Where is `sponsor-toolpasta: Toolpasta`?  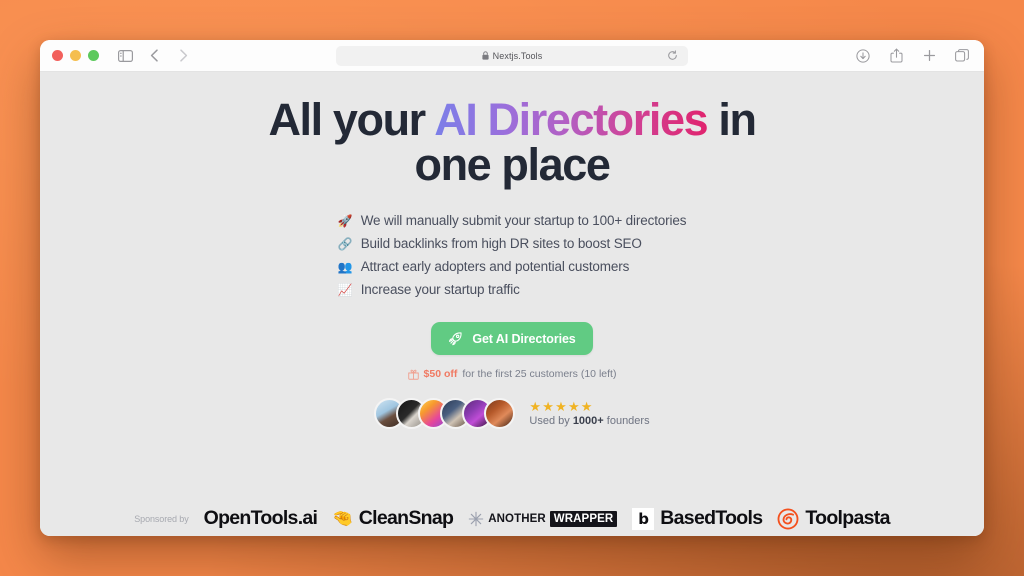 sponsor-toolpasta: Toolpasta is located at coordinates (833, 518).